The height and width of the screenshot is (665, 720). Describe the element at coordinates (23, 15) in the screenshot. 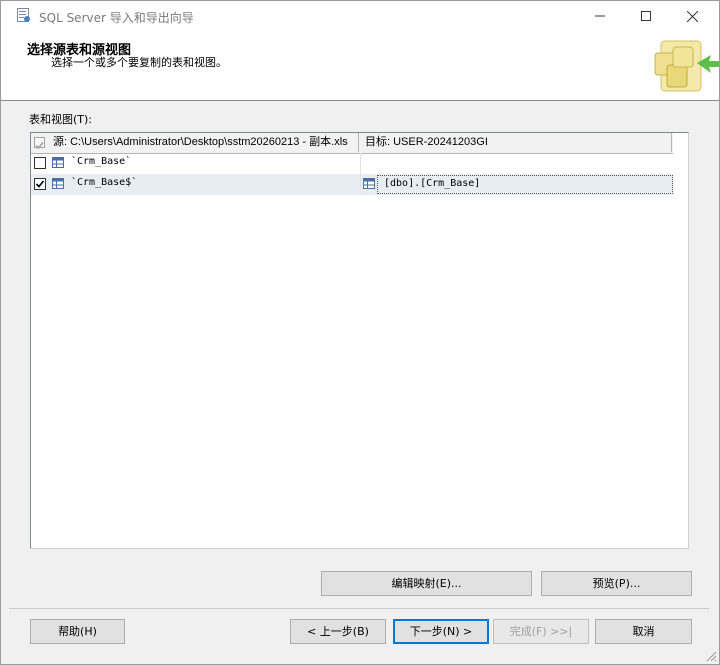

I see `sql-wizard-icon` at that location.